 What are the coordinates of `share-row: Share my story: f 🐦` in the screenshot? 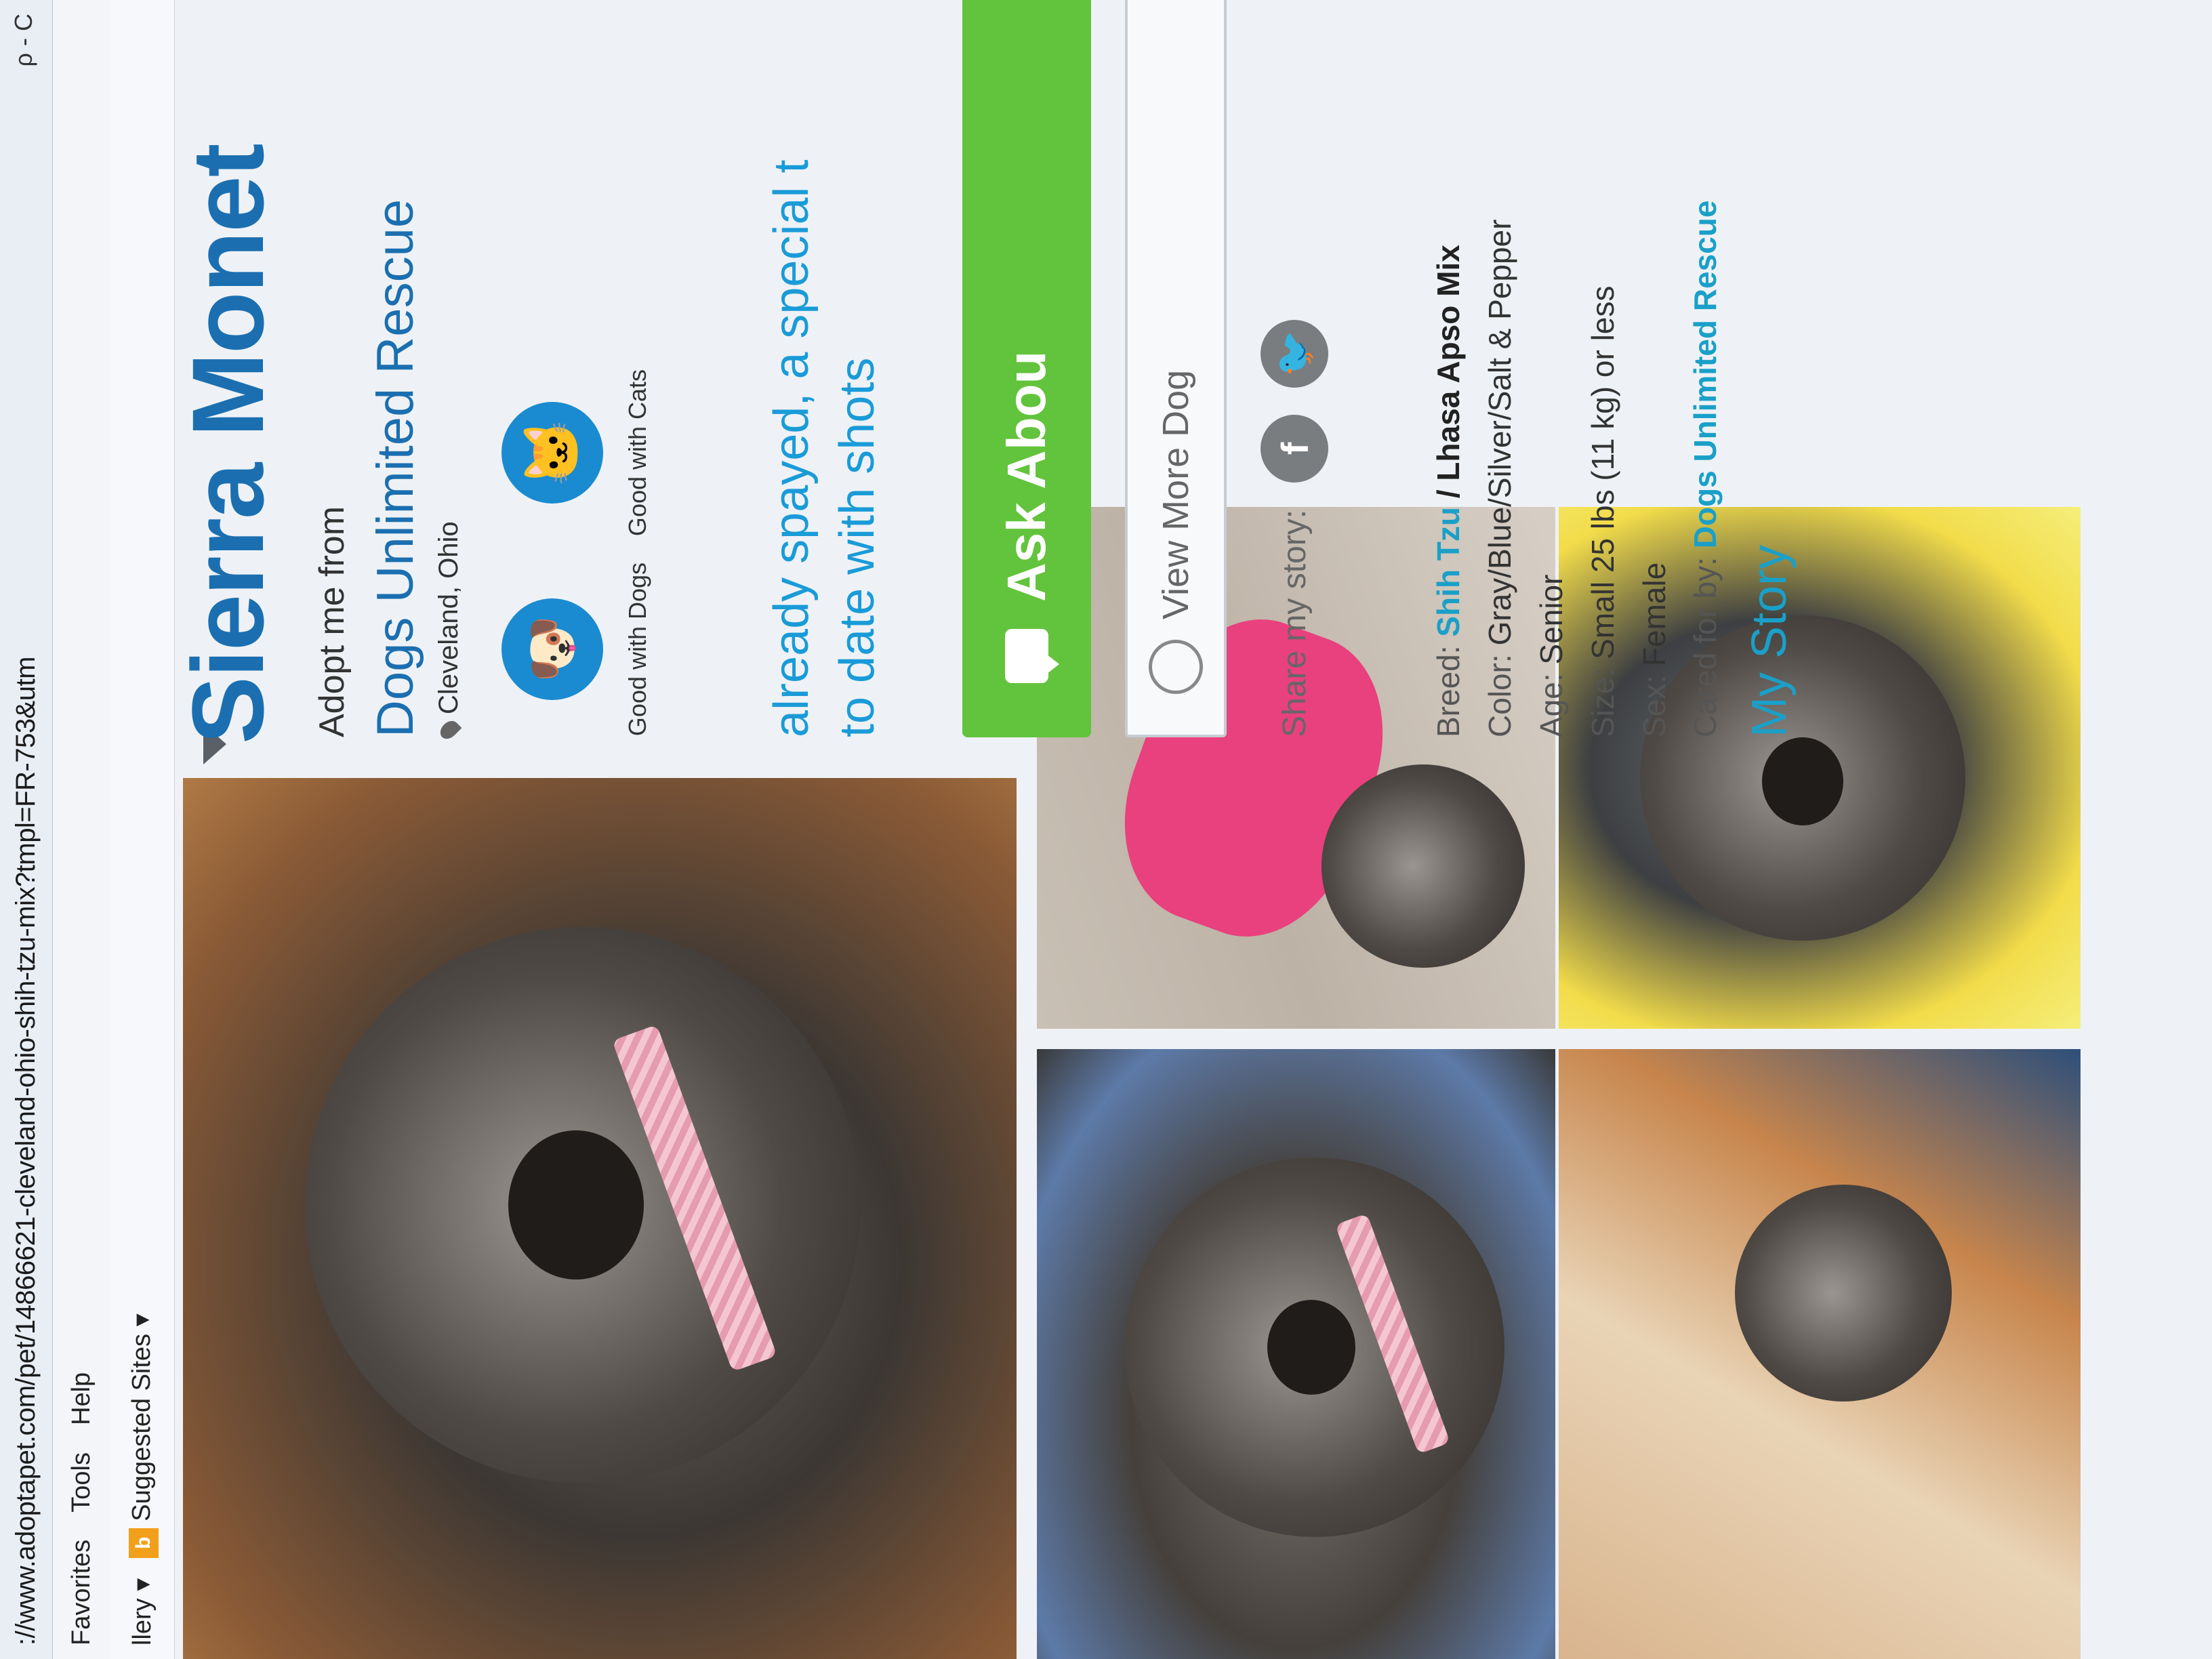 It's located at (1294, 528).